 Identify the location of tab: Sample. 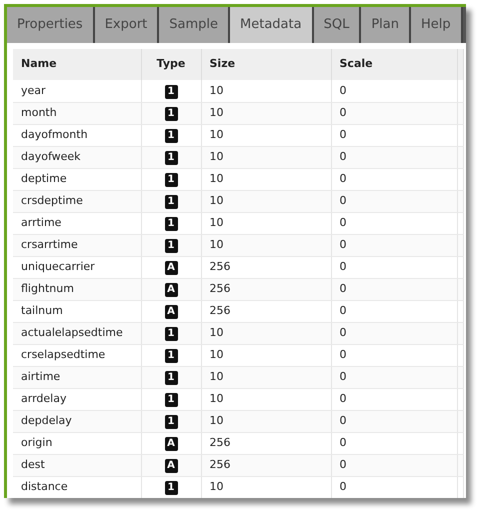
(194, 25).